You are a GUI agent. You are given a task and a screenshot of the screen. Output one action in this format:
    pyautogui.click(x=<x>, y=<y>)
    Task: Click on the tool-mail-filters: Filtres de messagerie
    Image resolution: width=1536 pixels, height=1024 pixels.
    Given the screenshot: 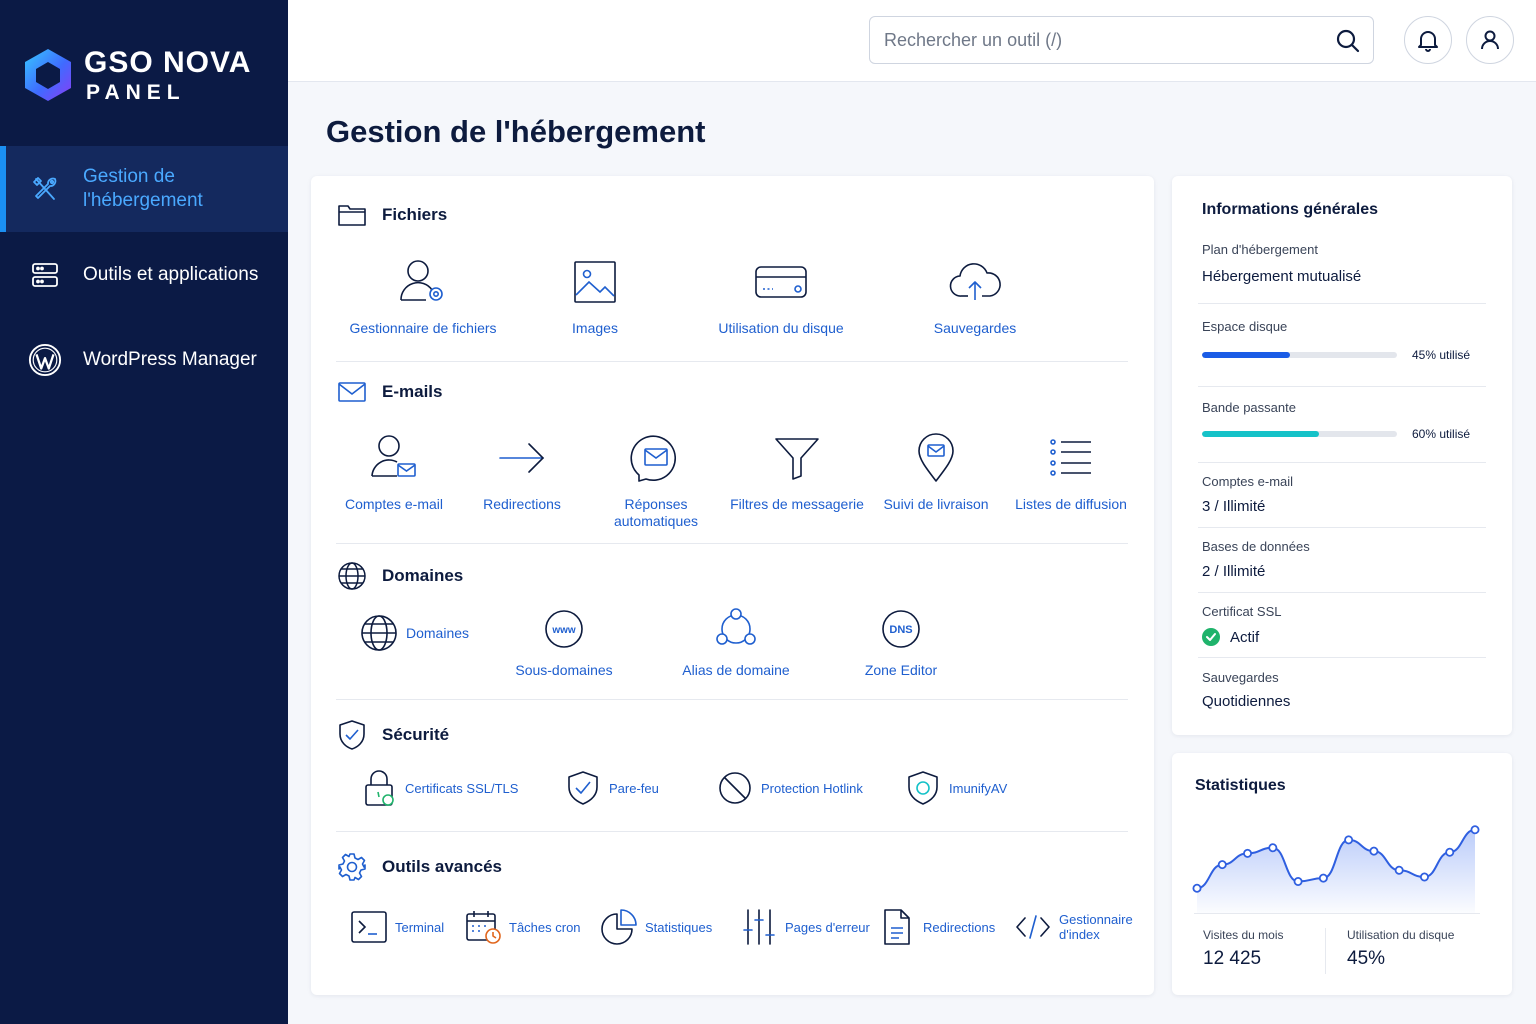 What is the action you would take?
    pyautogui.click(x=797, y=471)
    